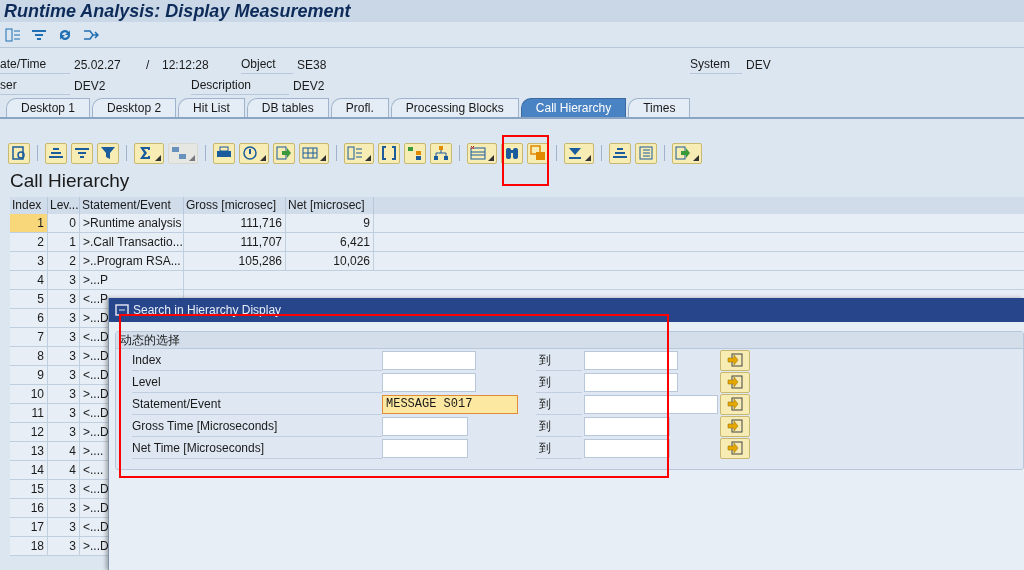 The image size is (1024, 570). What do you see at coordinates (235, 242) in the screenshot?
I see `table-cell: 111,707` at bounding box center [235, 242].